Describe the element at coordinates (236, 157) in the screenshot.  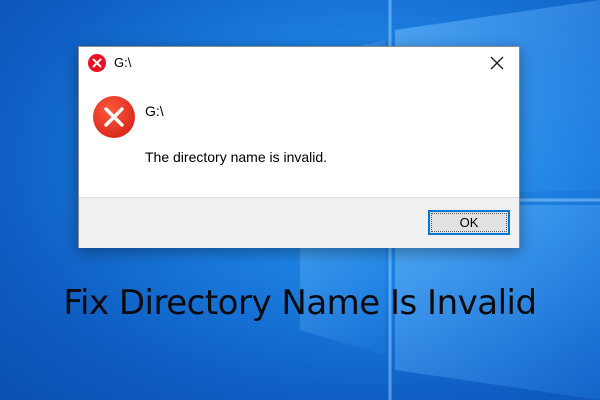
I see `error-message: The directory name is invalid.` at that location.